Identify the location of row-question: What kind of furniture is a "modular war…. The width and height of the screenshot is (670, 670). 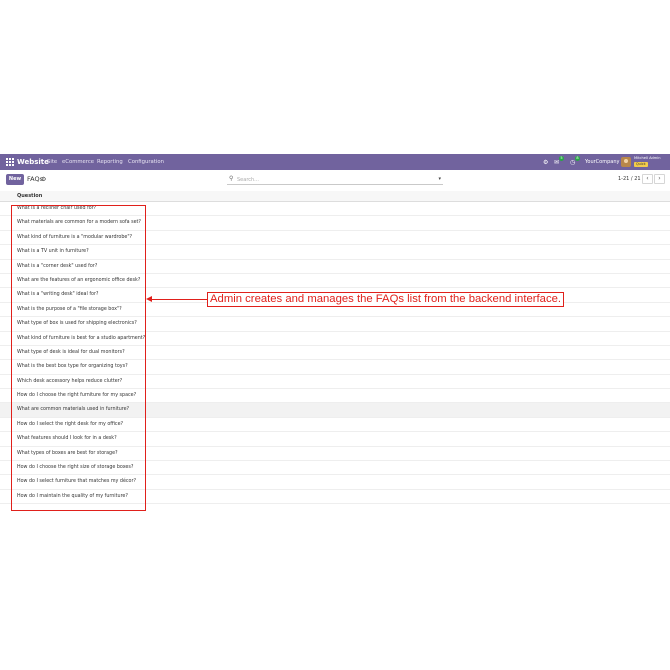
(74, 238).